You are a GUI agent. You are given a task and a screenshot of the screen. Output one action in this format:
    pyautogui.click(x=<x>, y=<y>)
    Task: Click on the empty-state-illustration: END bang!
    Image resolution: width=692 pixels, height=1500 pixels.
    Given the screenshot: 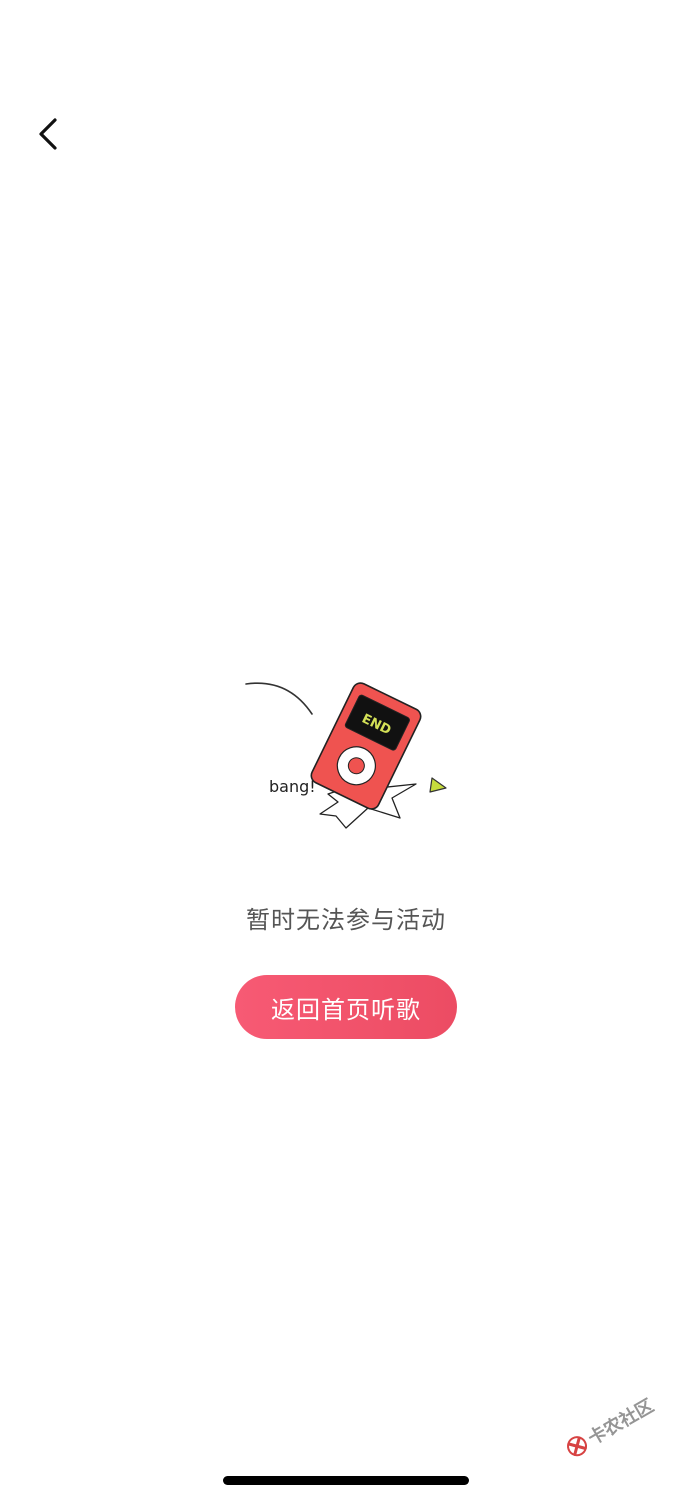 What is the action you would take?
    pyautogui.click(x=346, y=752)
    